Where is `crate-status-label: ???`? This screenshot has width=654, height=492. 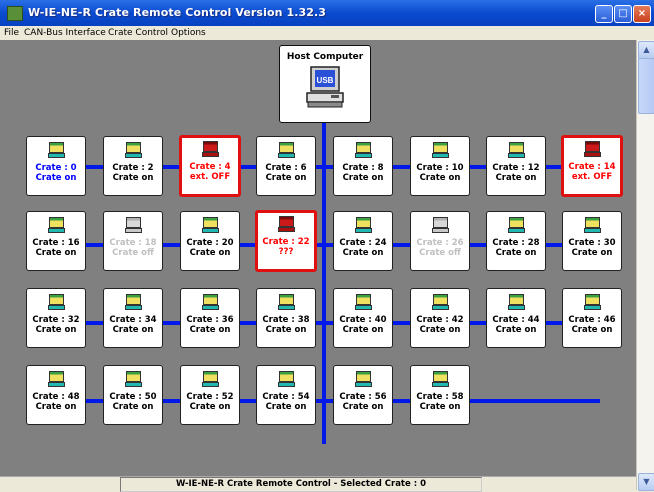 crate-status-label: ??? is located at coordinates (286, 252).